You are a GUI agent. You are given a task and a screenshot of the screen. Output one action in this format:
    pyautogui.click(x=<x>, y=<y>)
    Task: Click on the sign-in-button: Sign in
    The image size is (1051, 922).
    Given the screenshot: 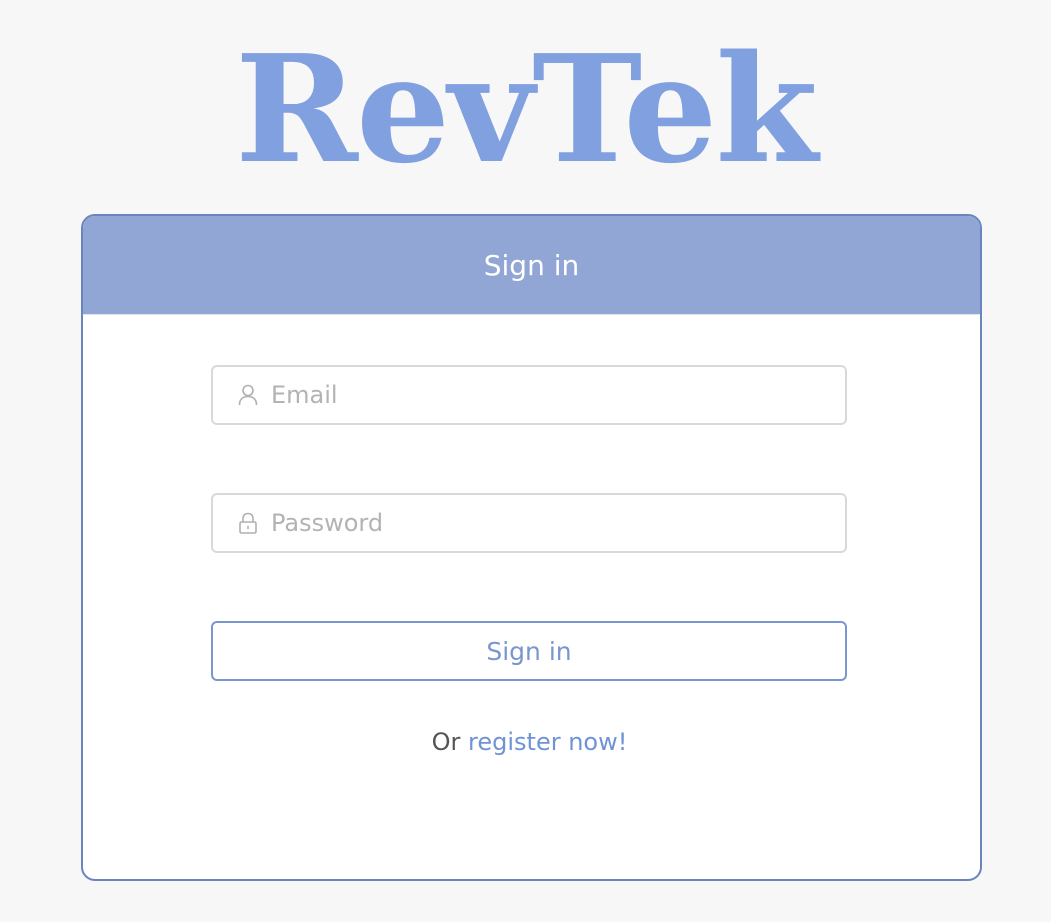 What is the action you would take?
    pyautogui.click(x=529, y=651)
    